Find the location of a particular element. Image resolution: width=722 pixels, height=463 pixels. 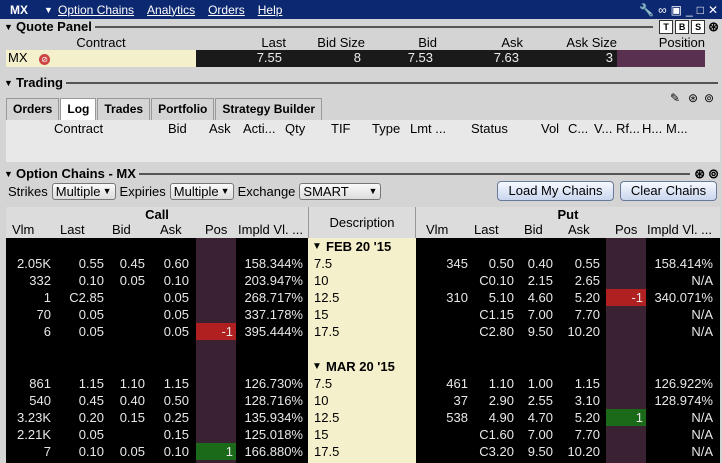

position-value is located at coordinates (661, 58).